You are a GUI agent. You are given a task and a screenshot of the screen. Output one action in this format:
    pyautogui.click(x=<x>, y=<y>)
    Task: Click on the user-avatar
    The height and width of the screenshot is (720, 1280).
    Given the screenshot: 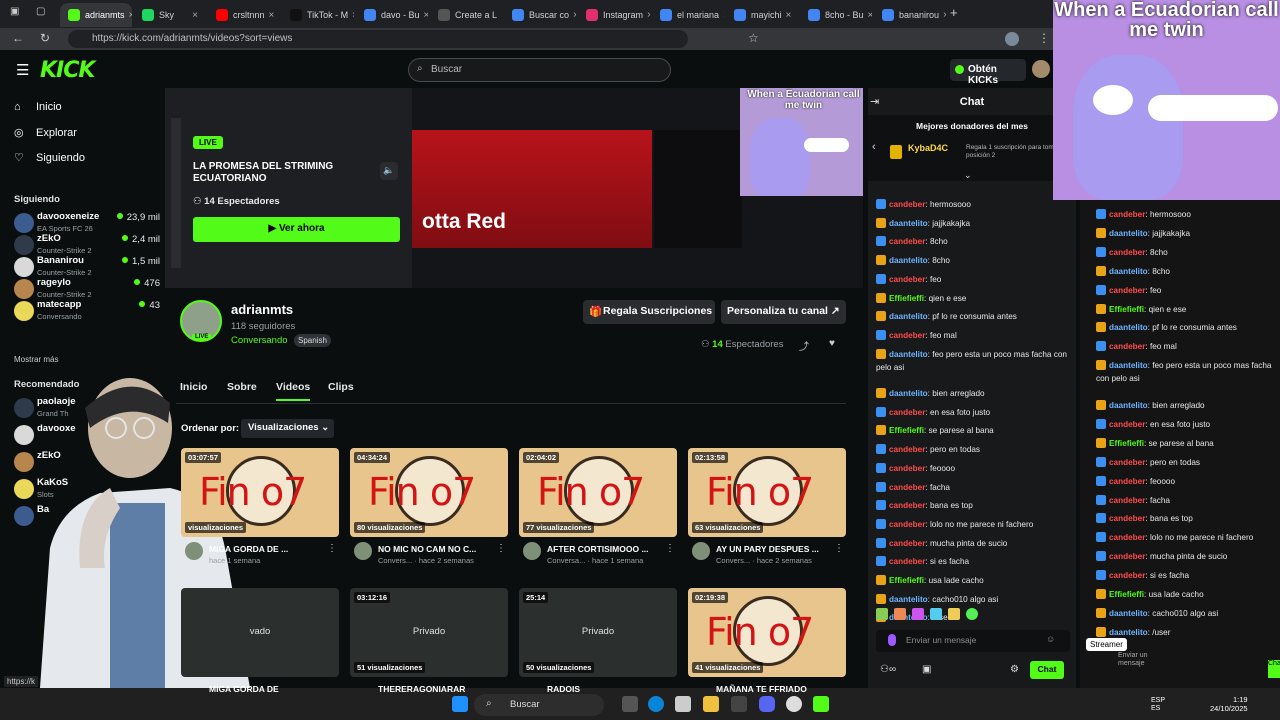 What is the action you would take?
    pyautogui.click(x=1041, y=69)
    